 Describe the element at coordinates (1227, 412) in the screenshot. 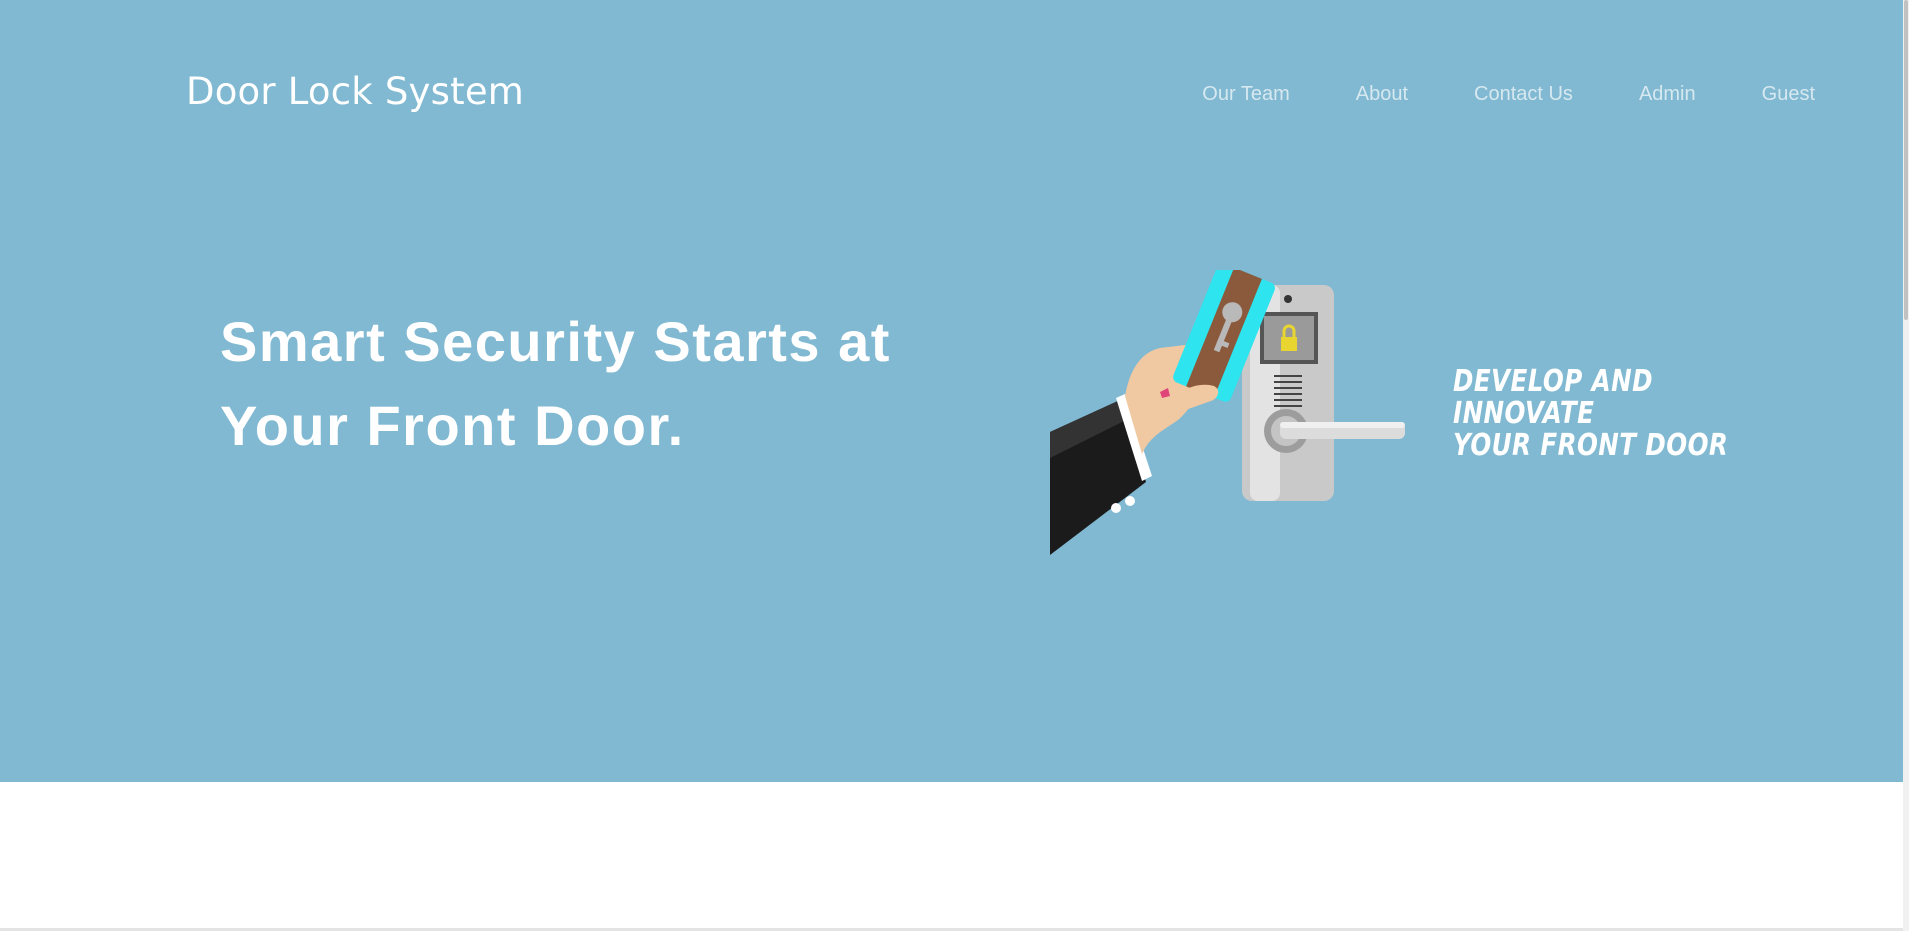

I see `hand-card-door-lock-illustration` at that location.